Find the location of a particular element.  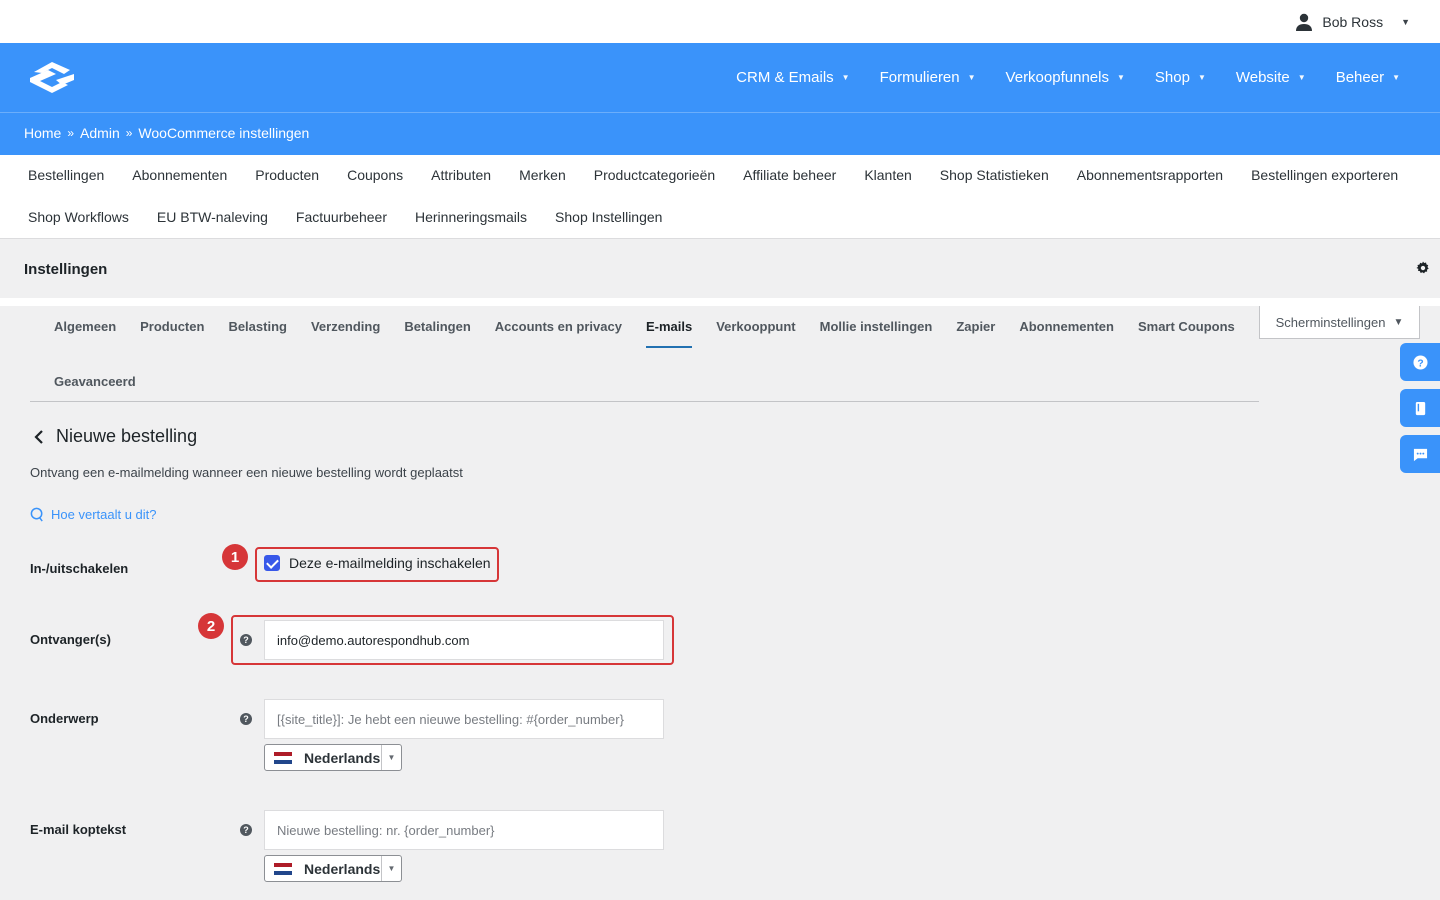

divider is located at coordinates (720, 302).